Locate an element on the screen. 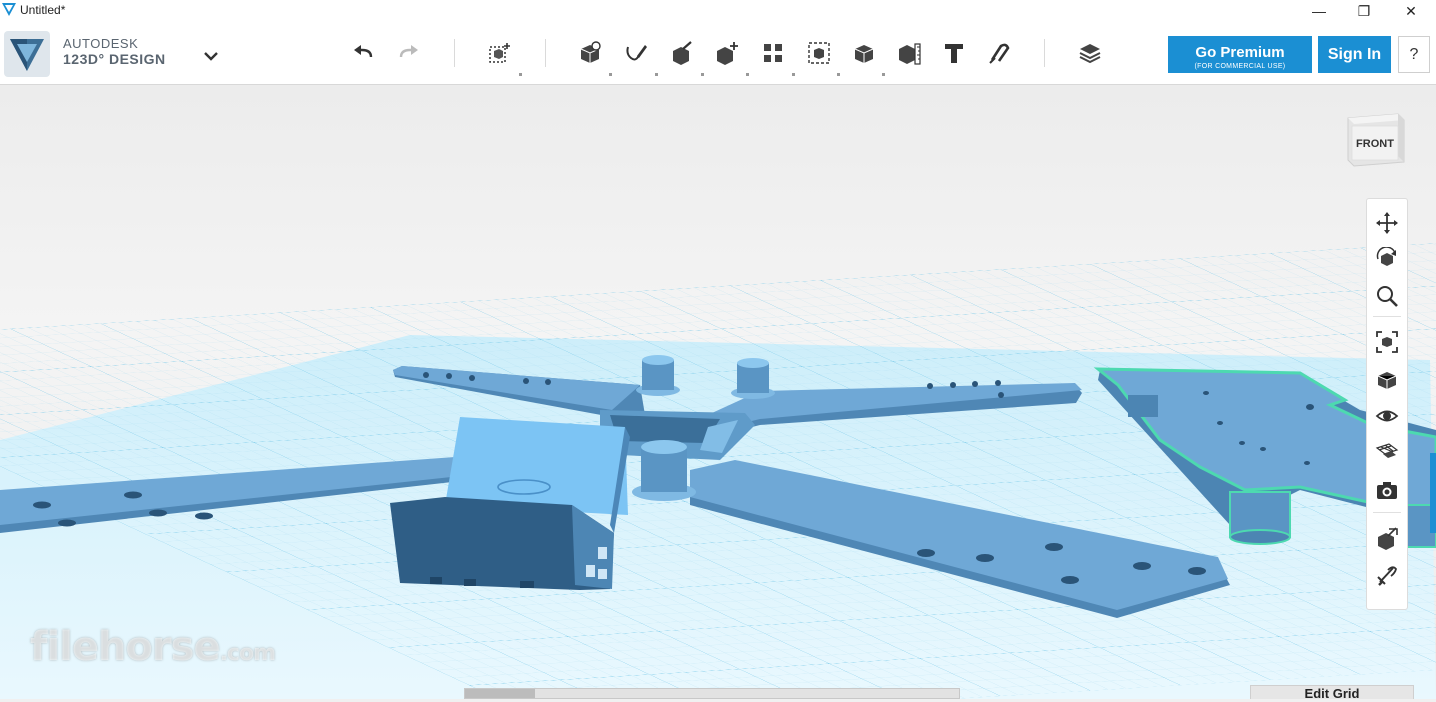  chevron-down-icon is located at coordinates (211, 56).